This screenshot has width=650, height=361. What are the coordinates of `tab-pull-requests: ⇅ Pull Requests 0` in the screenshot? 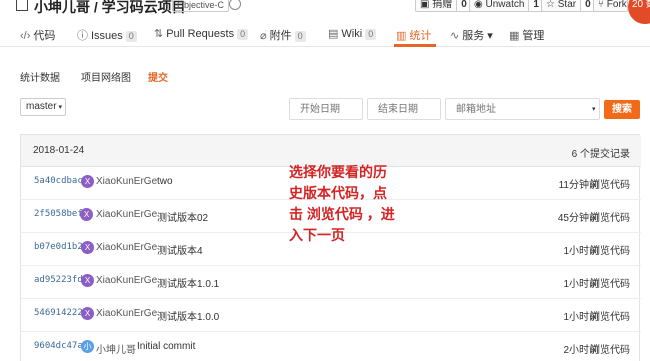 It's located at (201, 33).